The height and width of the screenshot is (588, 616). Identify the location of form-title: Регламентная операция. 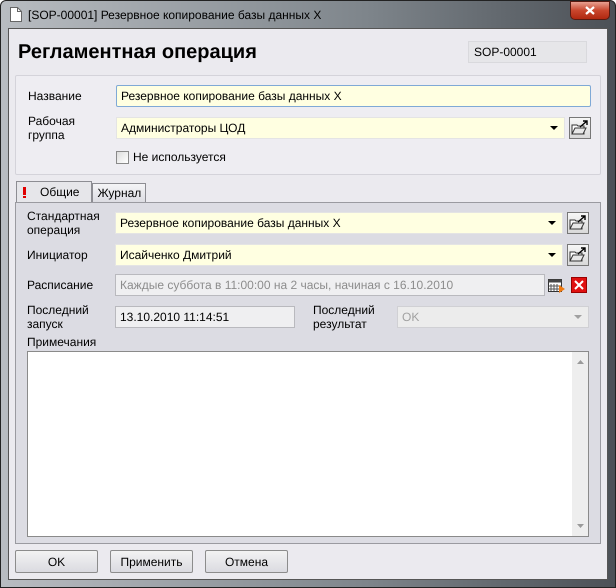
(137, 52).